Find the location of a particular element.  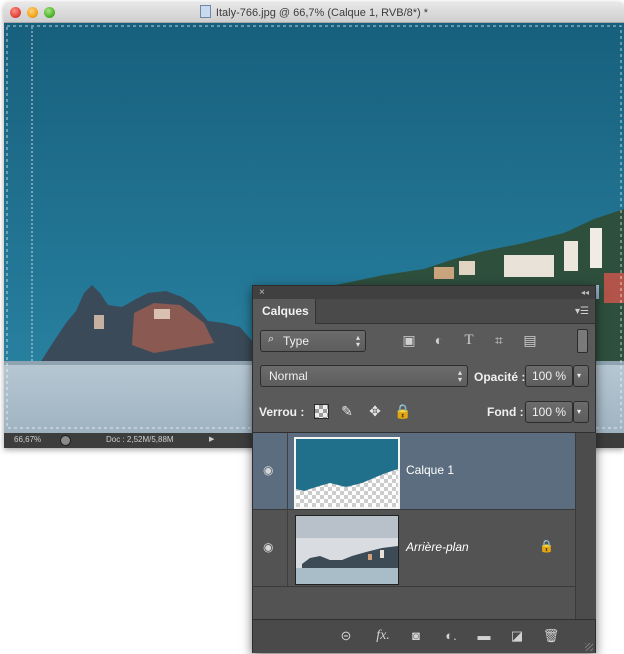

opacity-label: Opacité : is located at coordinates (500, 377).